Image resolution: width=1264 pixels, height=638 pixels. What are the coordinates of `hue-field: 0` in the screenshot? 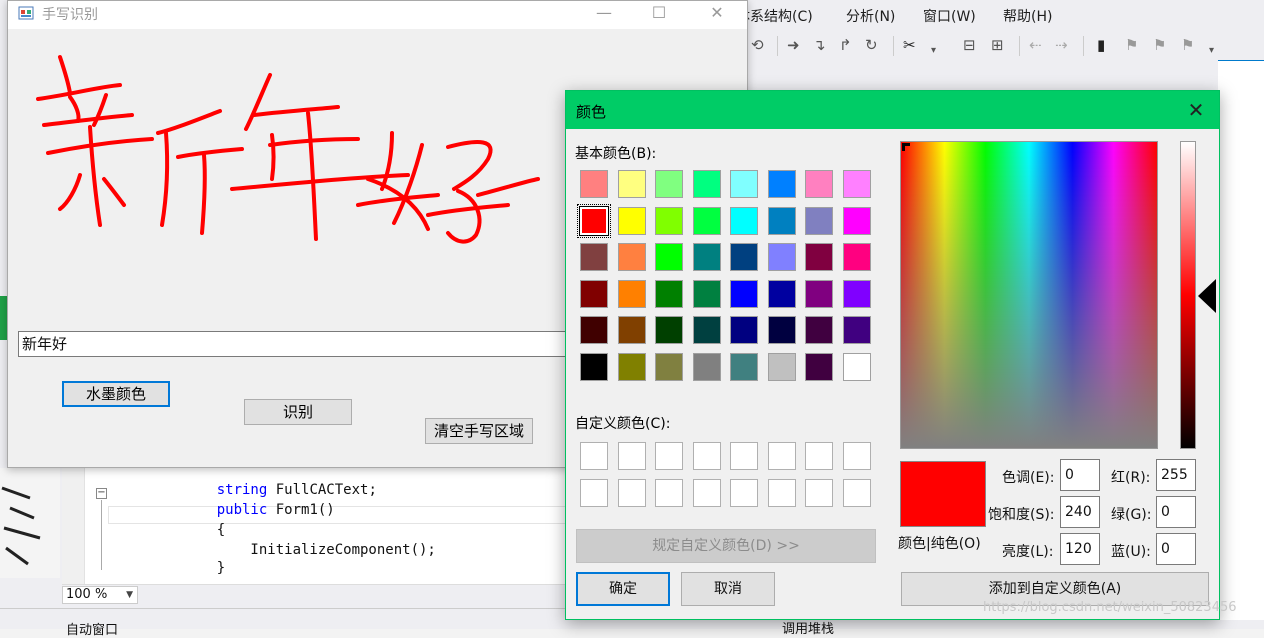 It's located at (1080, 475).